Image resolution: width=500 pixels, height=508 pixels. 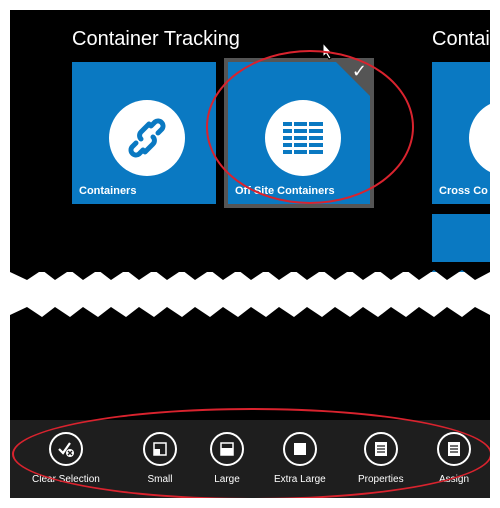 I want to click on assign-button: Assign, so click(x=454, y=458).